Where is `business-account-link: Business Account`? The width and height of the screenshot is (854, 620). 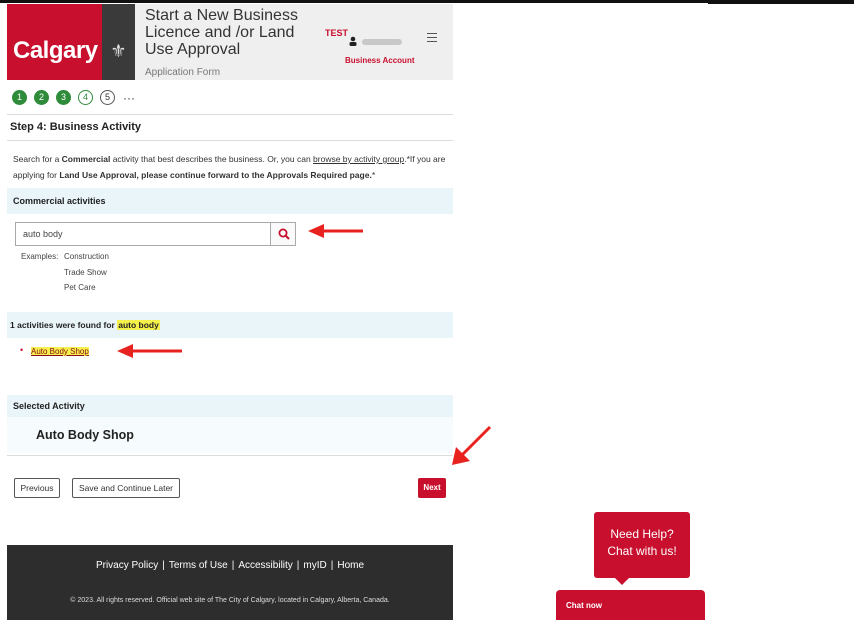
business-account-link: Business Account is located at coordinates (380, 60).